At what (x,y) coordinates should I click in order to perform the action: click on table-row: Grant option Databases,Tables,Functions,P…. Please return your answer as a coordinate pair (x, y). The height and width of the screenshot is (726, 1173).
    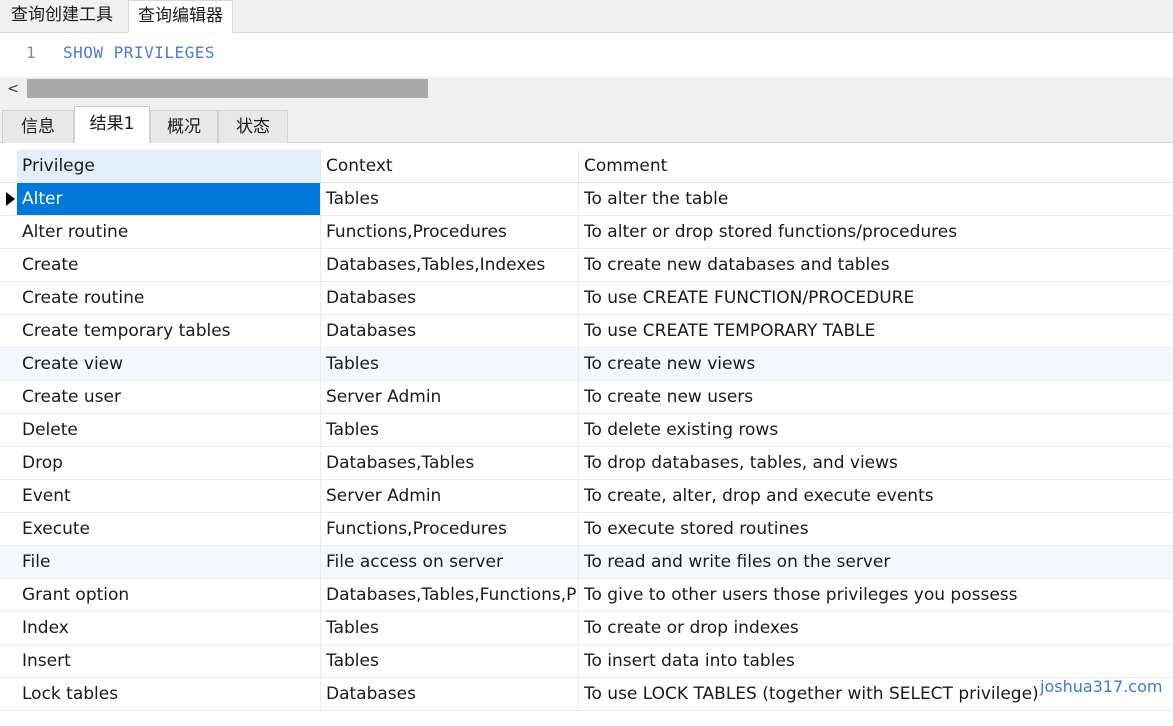
    Looking at the image, I should click on (586, 595).